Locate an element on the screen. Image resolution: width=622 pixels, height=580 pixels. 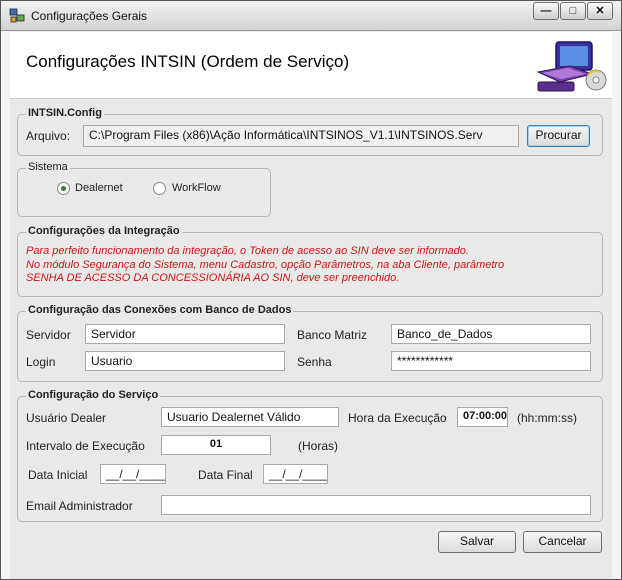
banco-matriz-label: Banco Matriz is located at coordinates (332, 335).